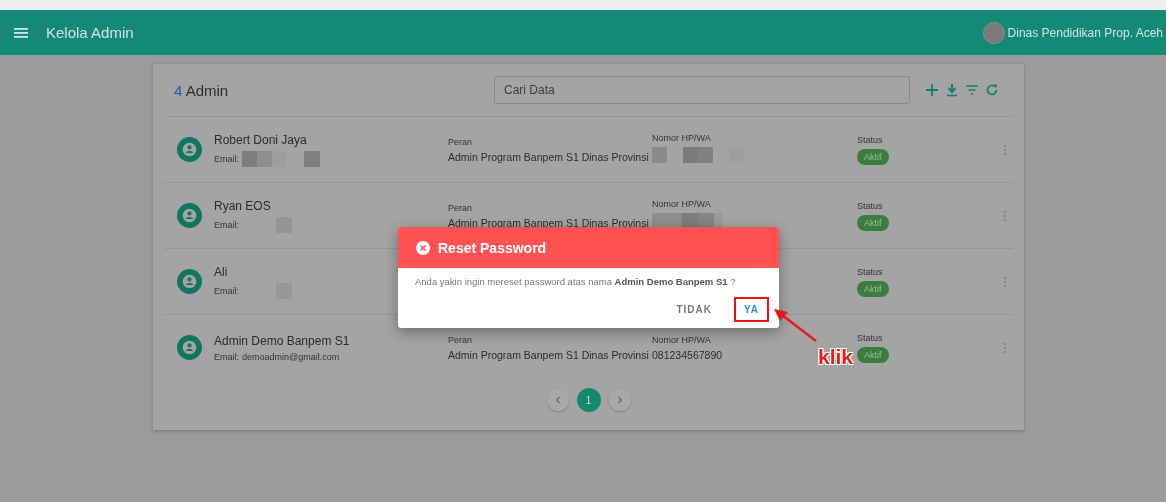  Describe the element at coordinates (751, 309) in the screenshot. I see `dialog-button: YA` at that location.